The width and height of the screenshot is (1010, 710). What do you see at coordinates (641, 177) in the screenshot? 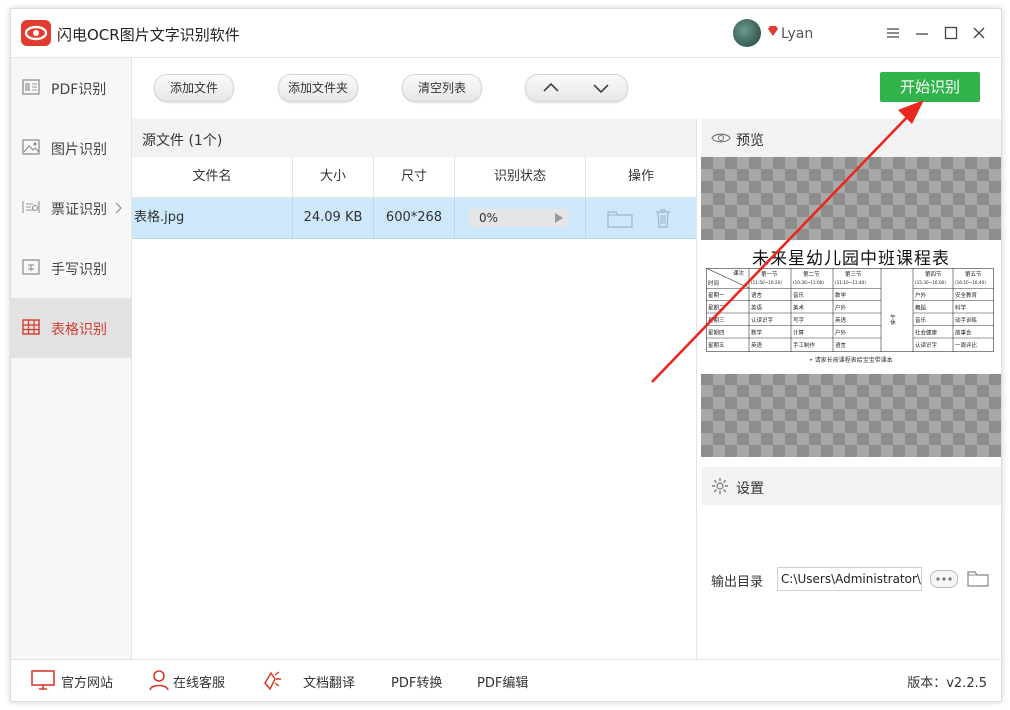
I see `column-header-actions: 操作` at bounding box center [641, 177].